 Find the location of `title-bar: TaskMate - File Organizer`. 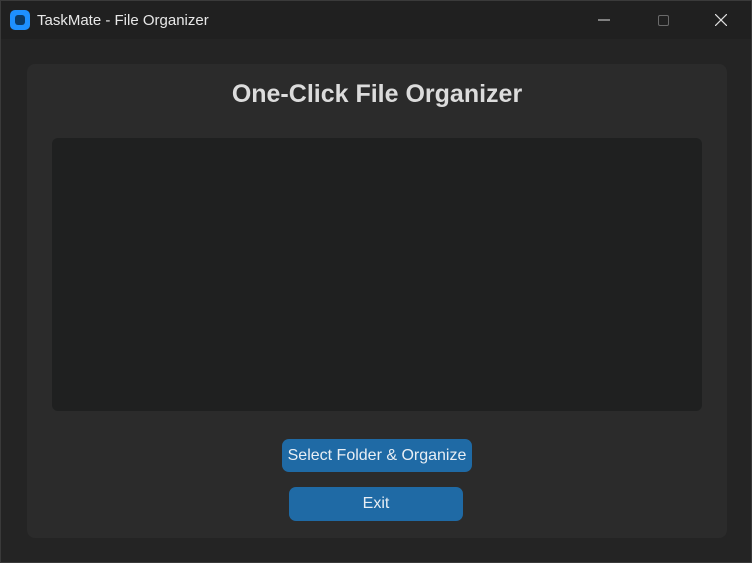

title-bar: TaskMate - File Organizer is located at coordinates (376, 20).